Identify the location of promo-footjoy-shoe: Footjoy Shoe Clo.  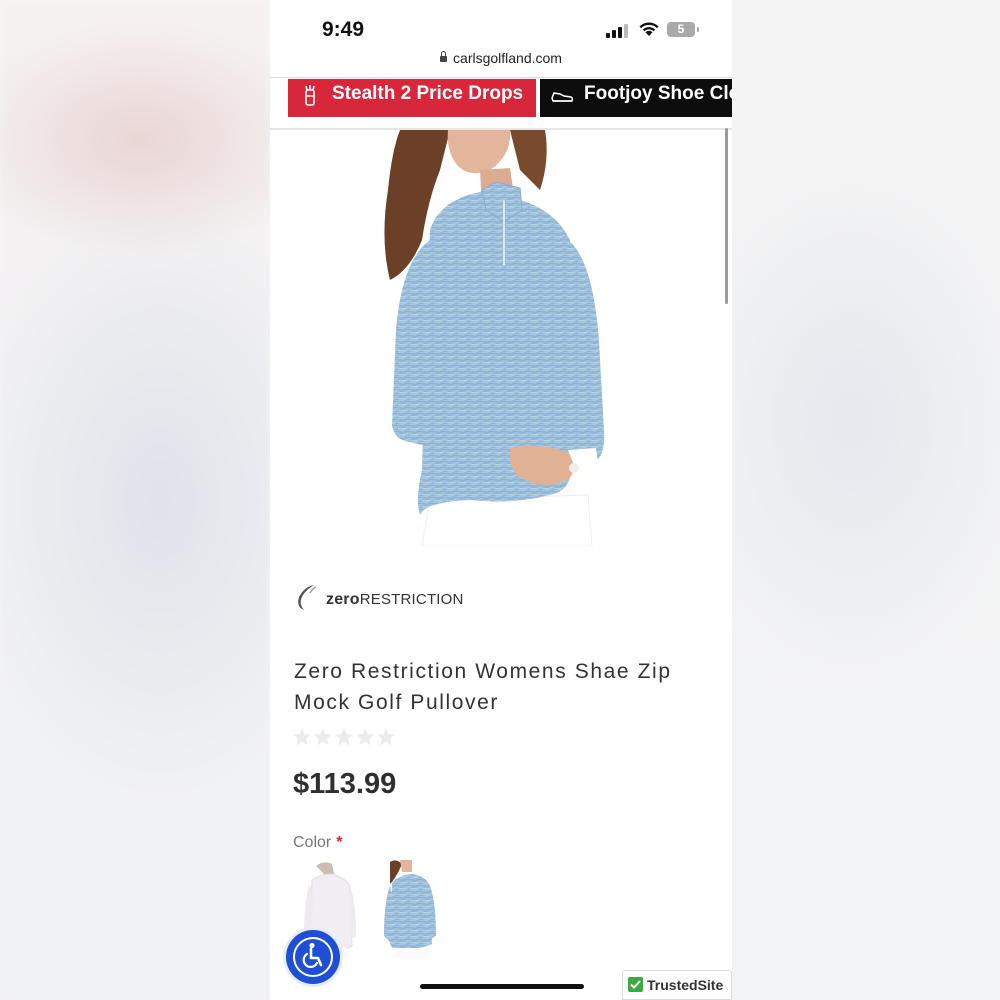
(636, 98).